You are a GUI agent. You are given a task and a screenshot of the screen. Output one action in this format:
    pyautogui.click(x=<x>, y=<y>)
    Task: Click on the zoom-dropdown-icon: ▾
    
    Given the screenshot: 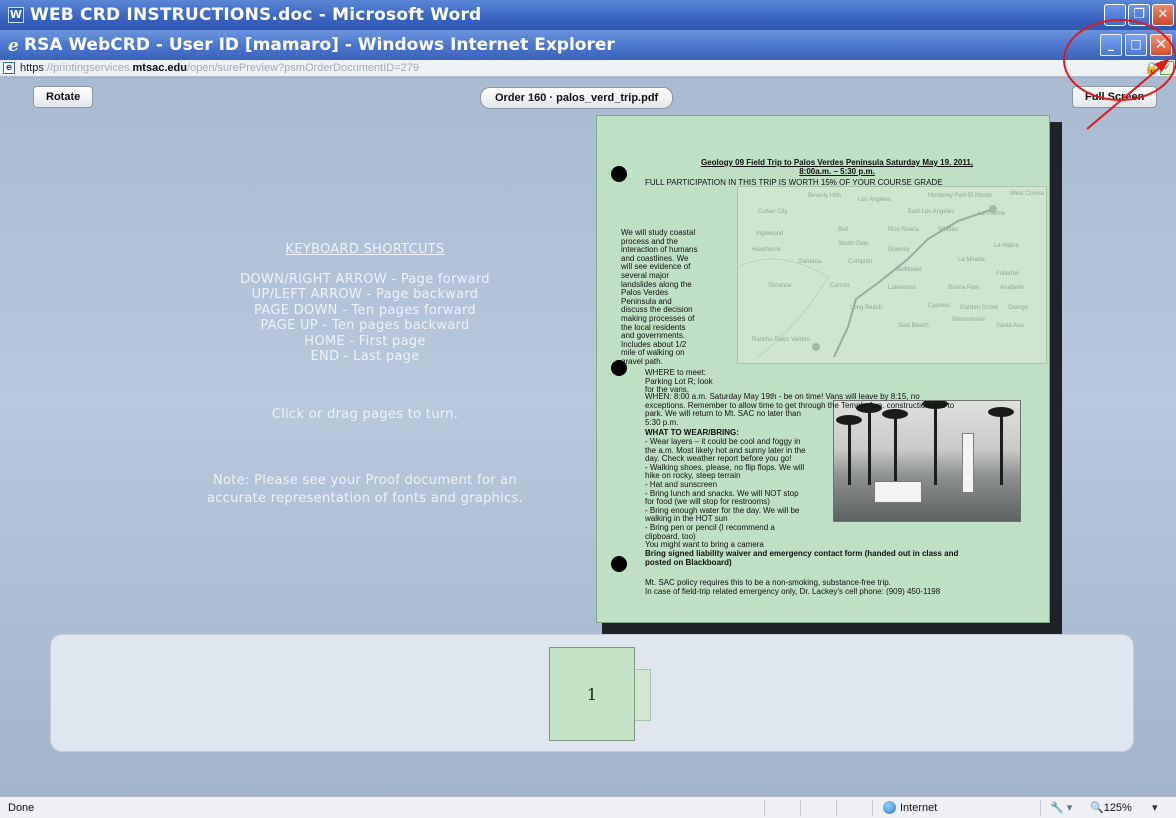 What is the action you would take?
    pyautogui.click(x=1155, y=807)
    